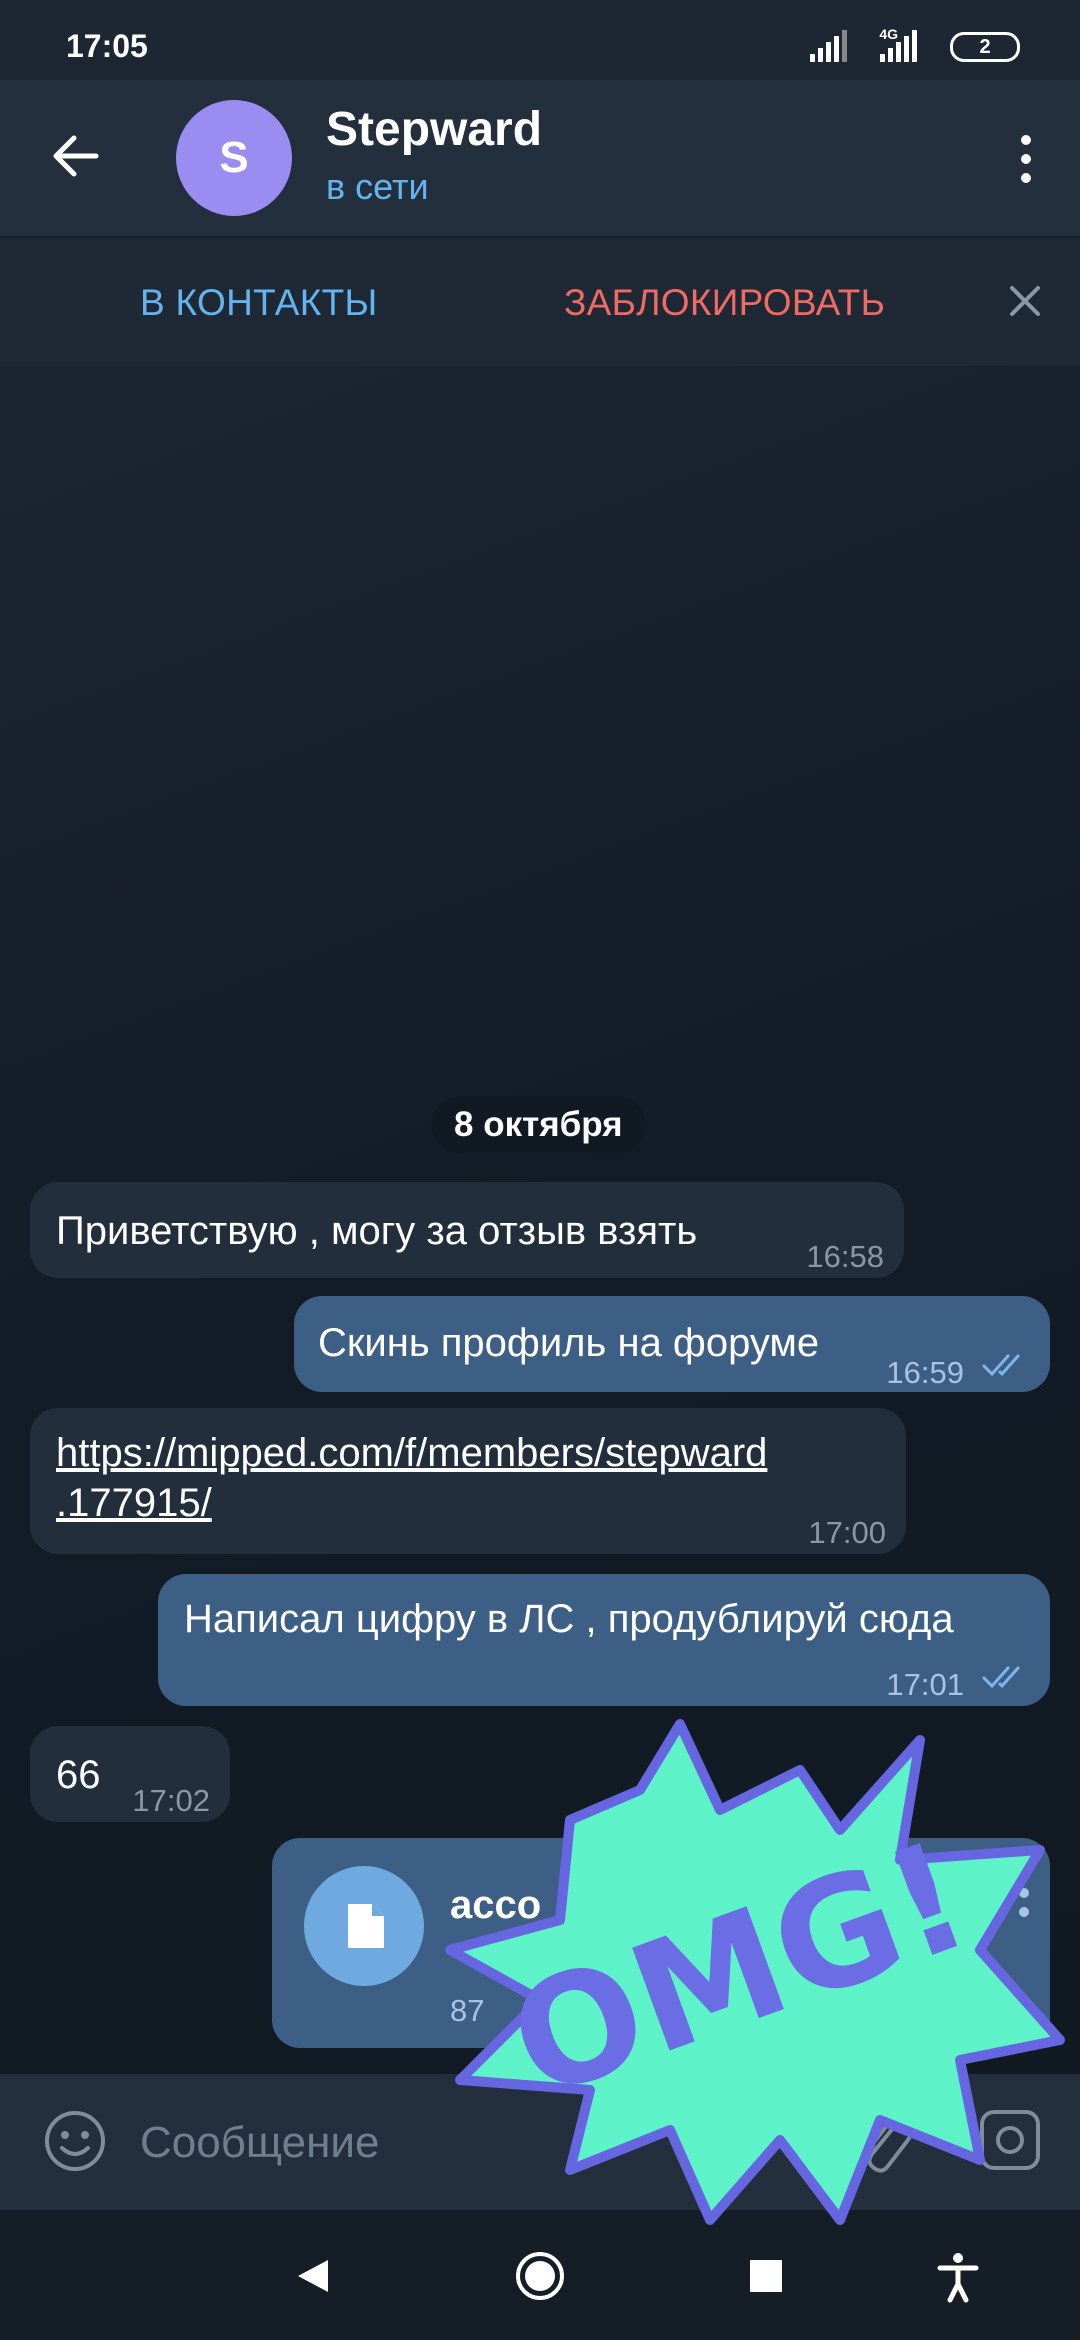 Image resolution: width=1080 pixels, height=2340 pixels. I want to click on message-time: 17:00, so click(847, 1532).